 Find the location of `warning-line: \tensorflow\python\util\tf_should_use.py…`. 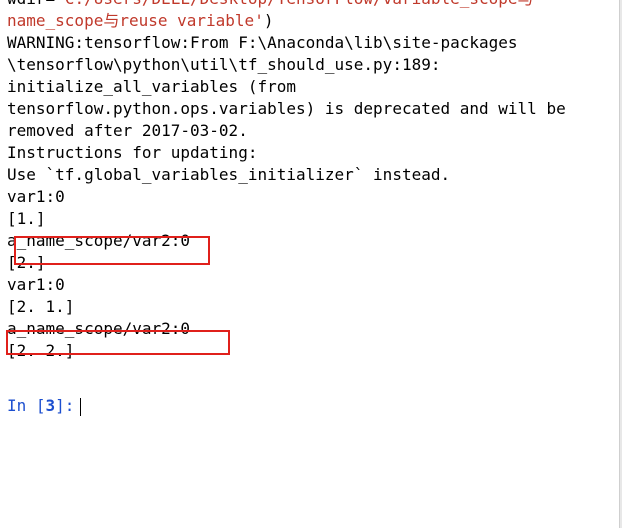

warning-line: \tensorflow\python\util\tf_should_use.py… is located at coordinates (224, 64).